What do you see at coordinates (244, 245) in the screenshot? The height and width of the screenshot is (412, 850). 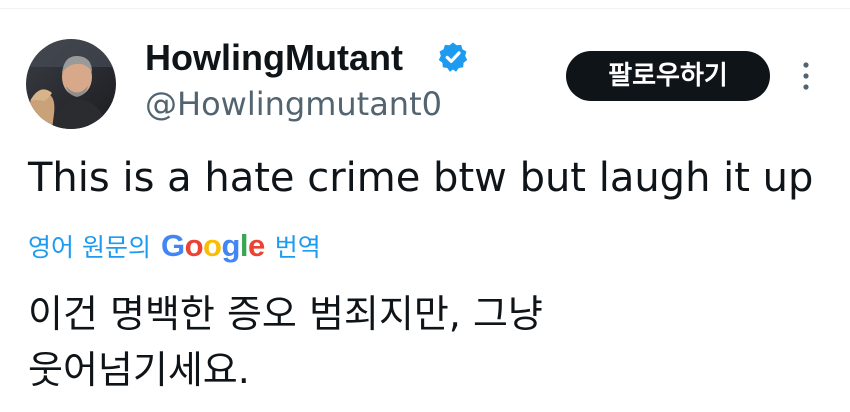 I see `google-letter: l` at bounding box center [244, 245].